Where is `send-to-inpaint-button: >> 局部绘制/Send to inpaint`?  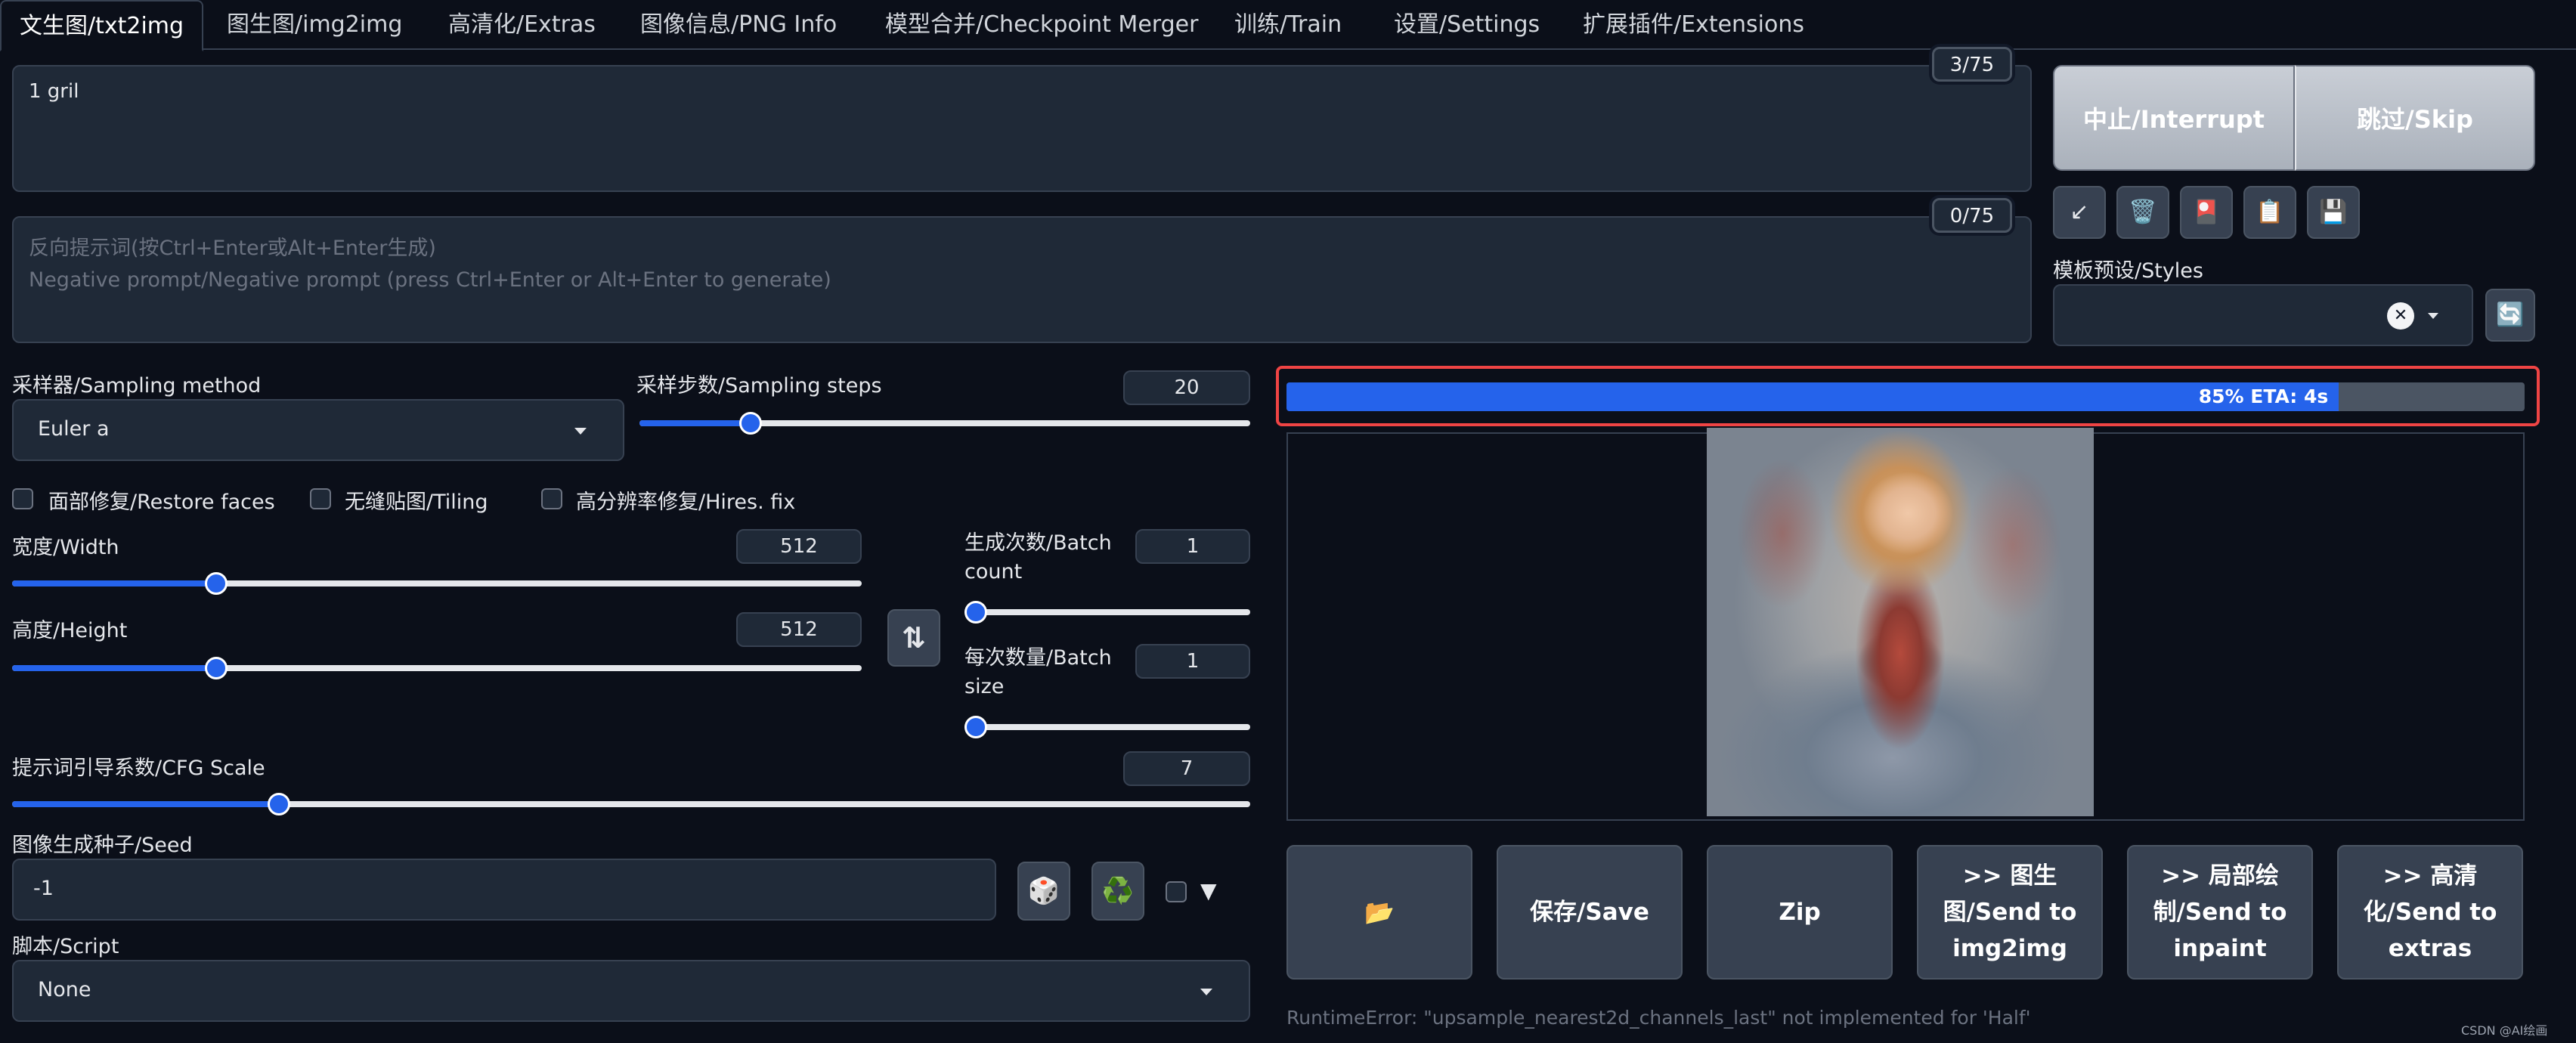
send-to-inpaint-button: >> 局部绘制/Send to inpaint is located at coordinates (2220, 912).